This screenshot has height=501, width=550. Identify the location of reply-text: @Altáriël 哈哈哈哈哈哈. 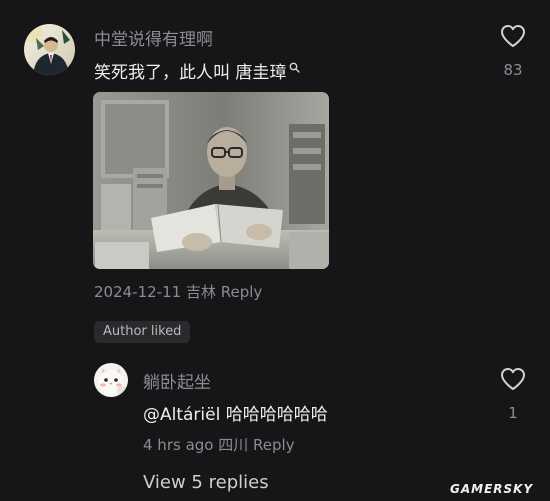
(235, 412).